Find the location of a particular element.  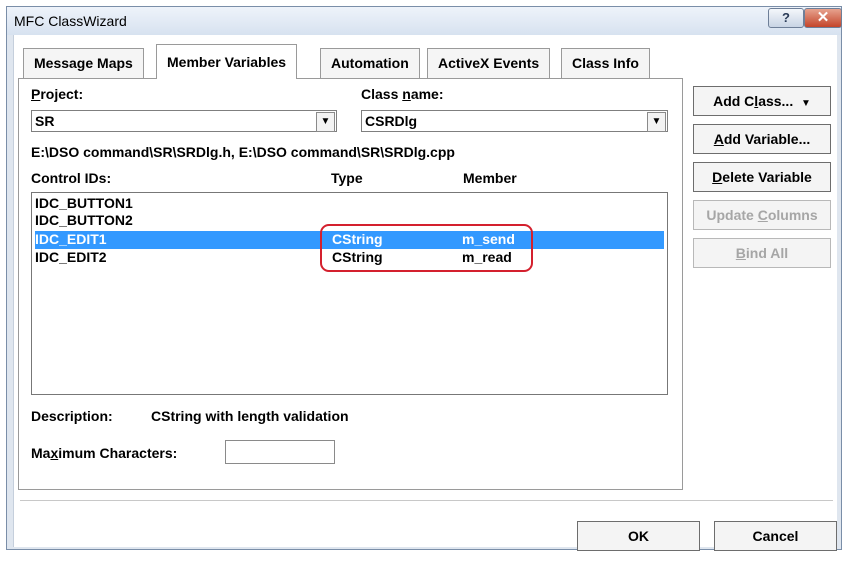

tab-message-maps: Message Maps is located at coordinates (83, 63).